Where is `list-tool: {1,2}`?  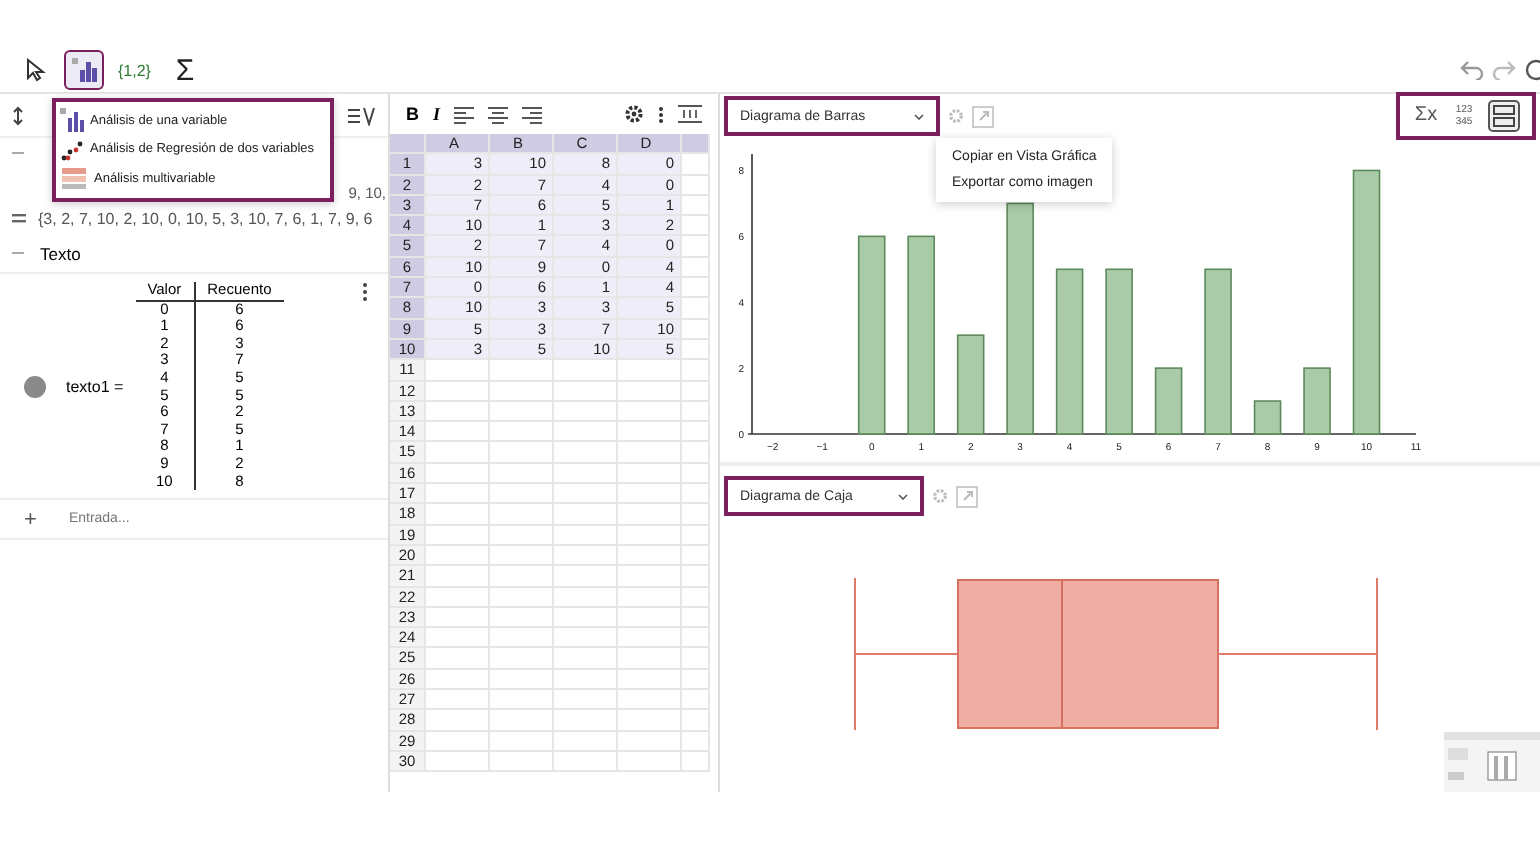
list-tool: {1,2} is located at coordinates (134, 70).